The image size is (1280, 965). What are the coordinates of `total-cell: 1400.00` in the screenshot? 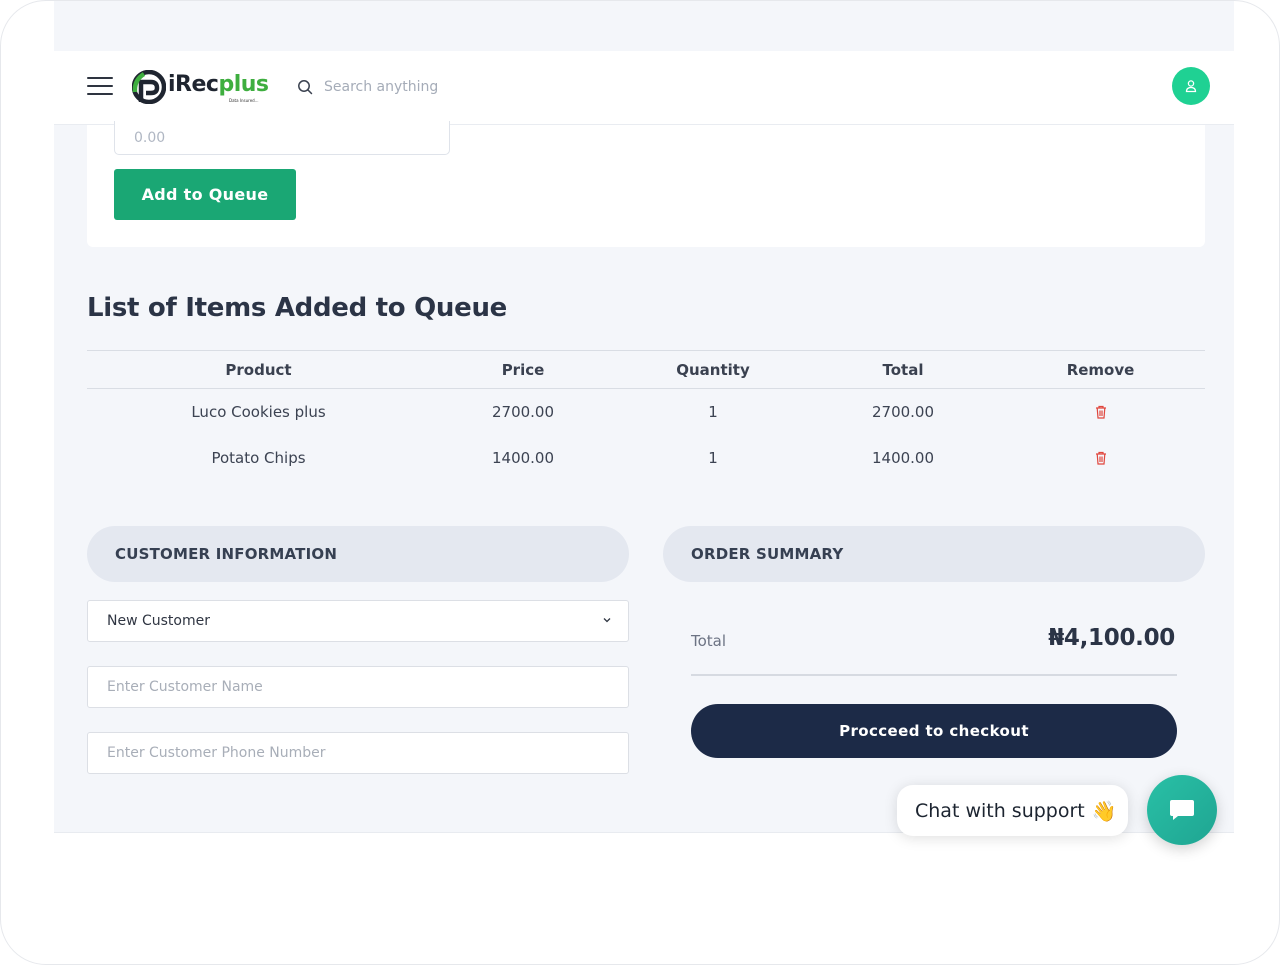 It's located at (903, 457).